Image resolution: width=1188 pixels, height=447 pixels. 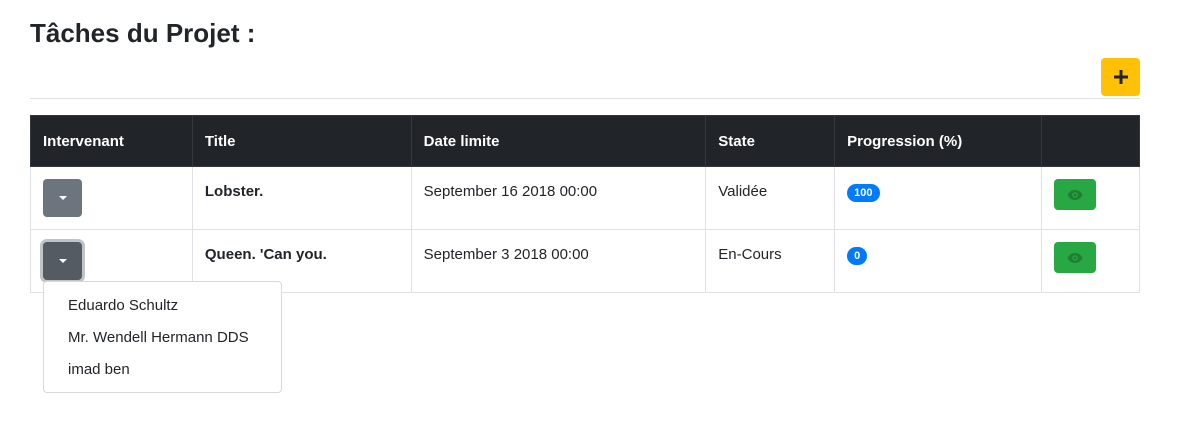 What do you see at coordinates (111, 198) in the screenshot?
I see `intervenant-cell` at bounding box center [111, 198].